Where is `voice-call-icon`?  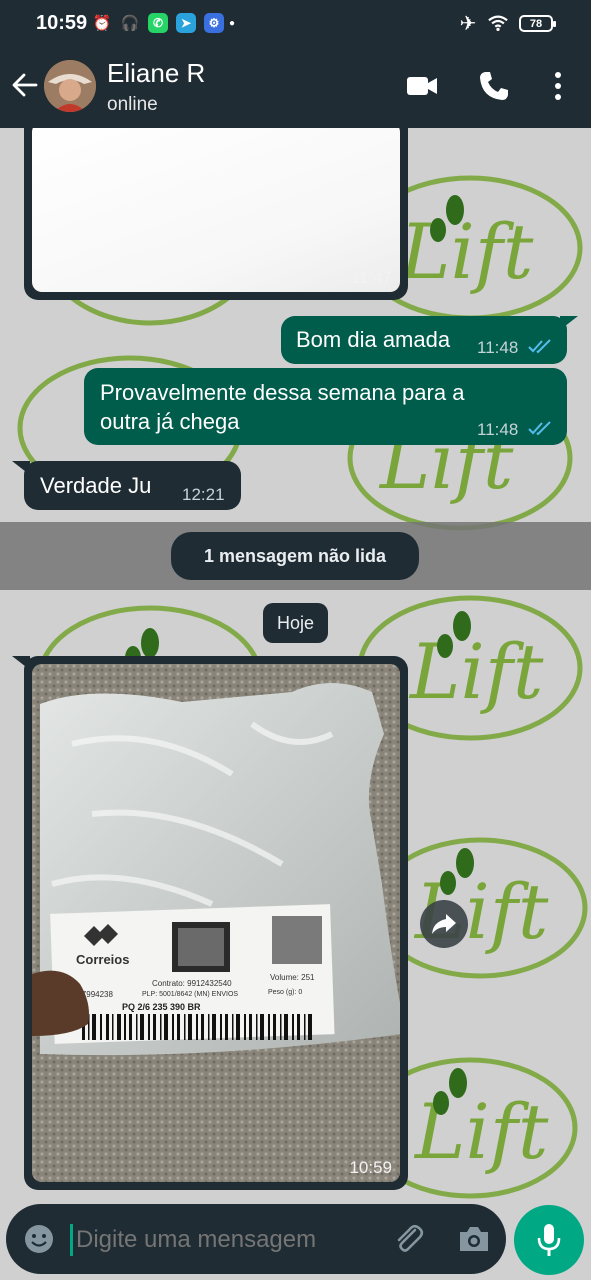
voice-call-icon is located at coordinates (494, 86).